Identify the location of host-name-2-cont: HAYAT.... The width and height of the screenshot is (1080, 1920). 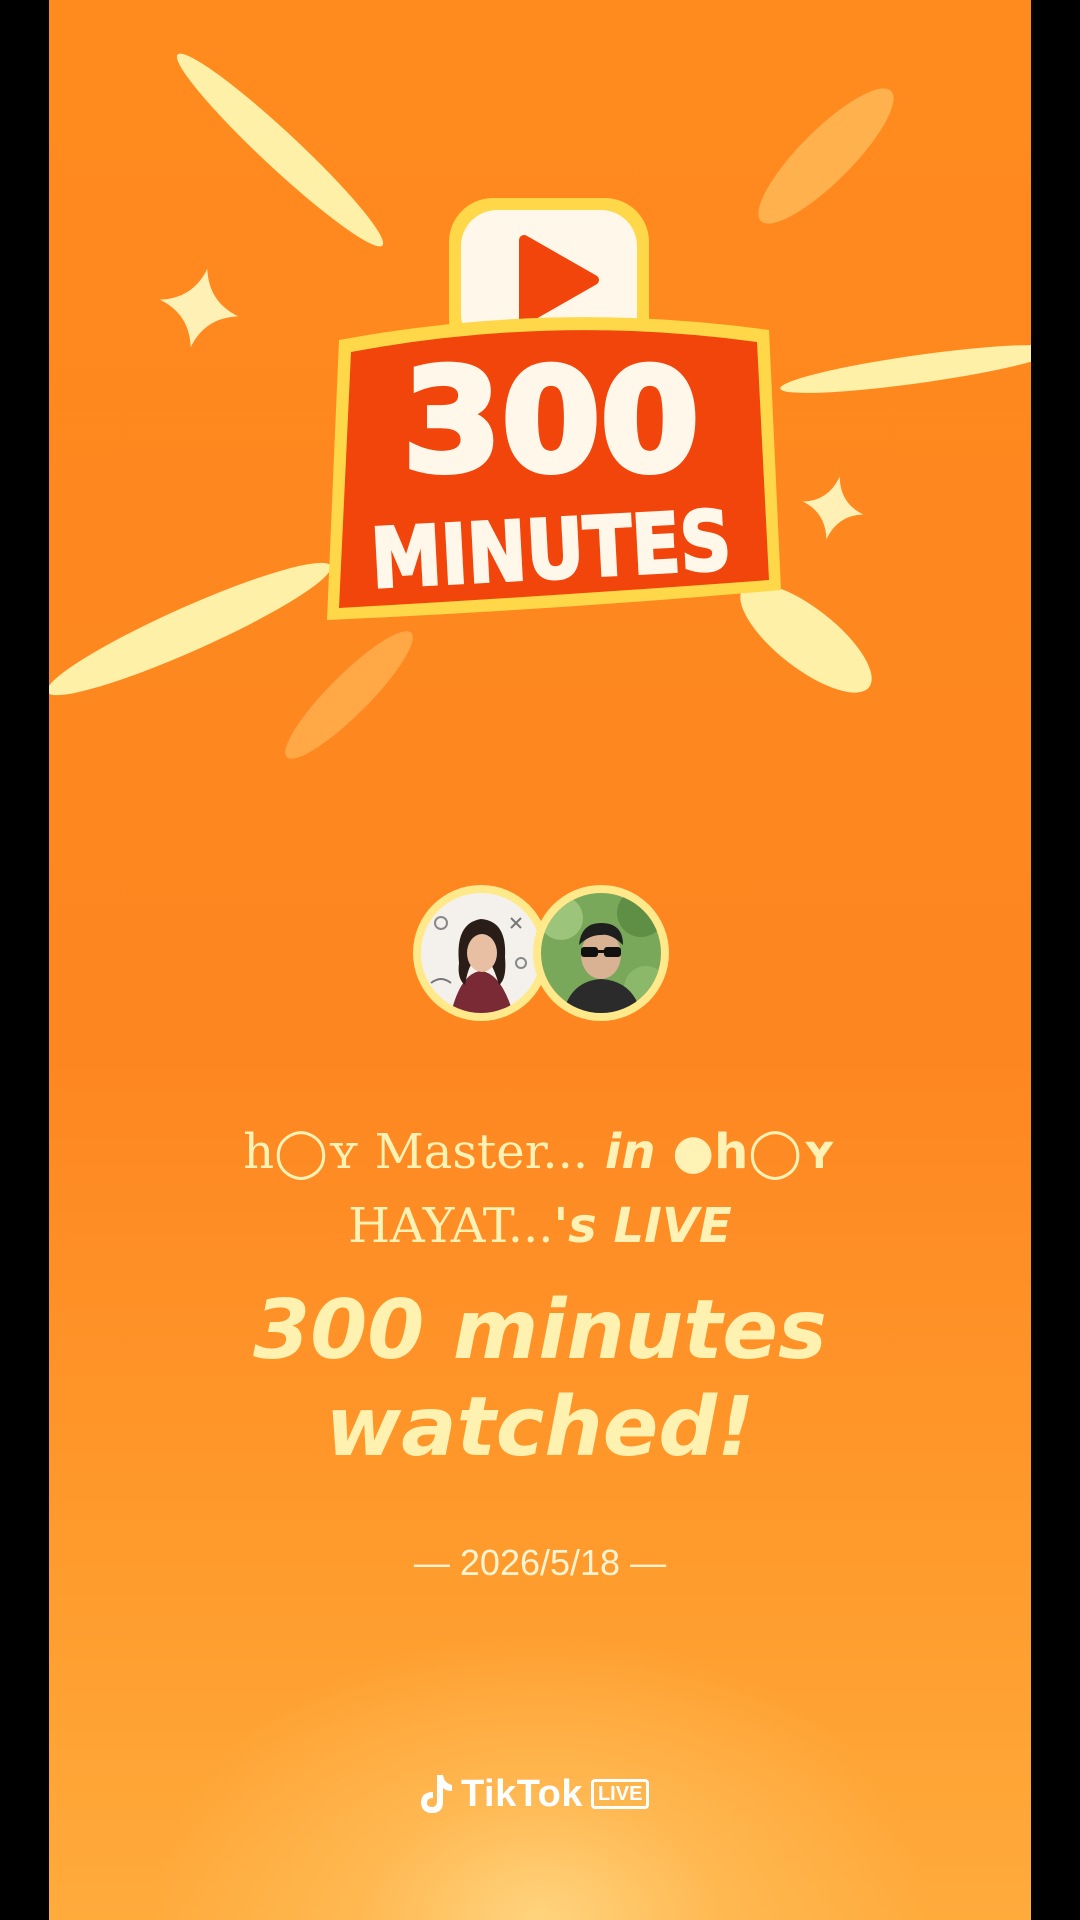
(450, 1226).